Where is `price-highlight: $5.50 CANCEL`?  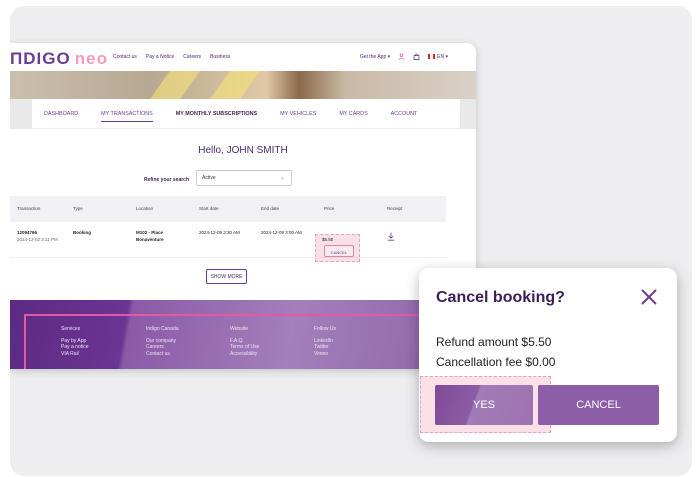 price-highlight: $5.50 CANCEL is located at coordinates (337, 248).